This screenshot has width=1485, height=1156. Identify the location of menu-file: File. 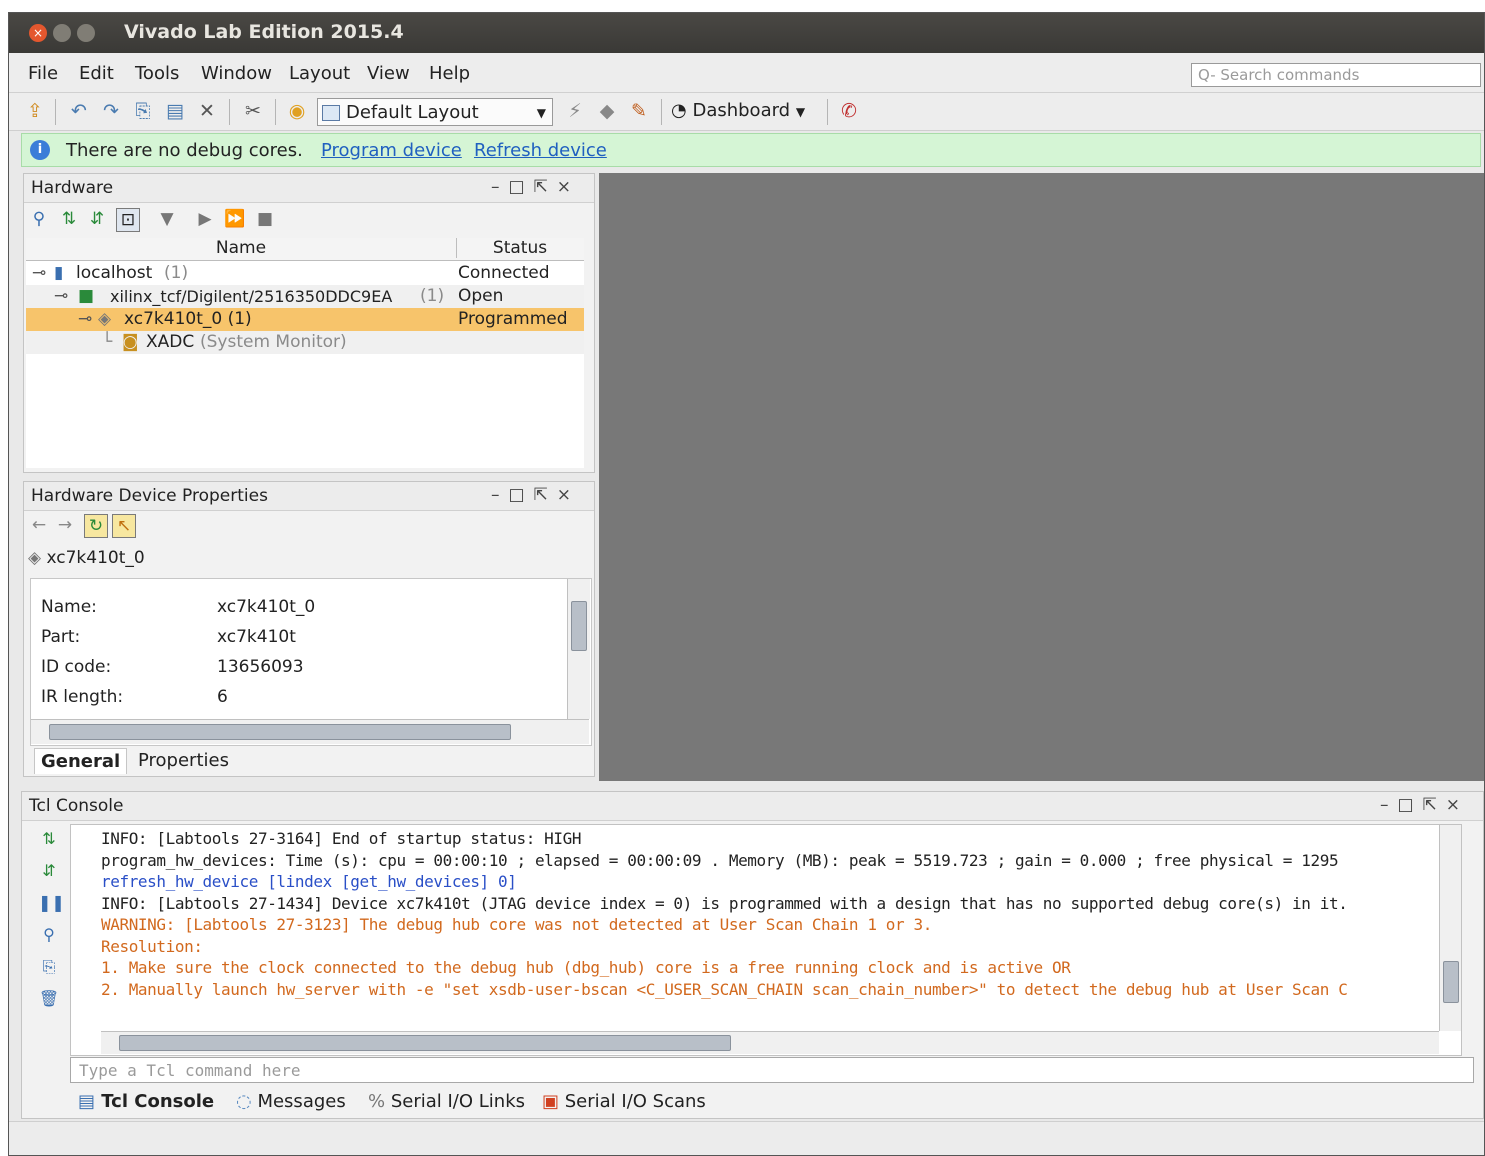
(43, 73).